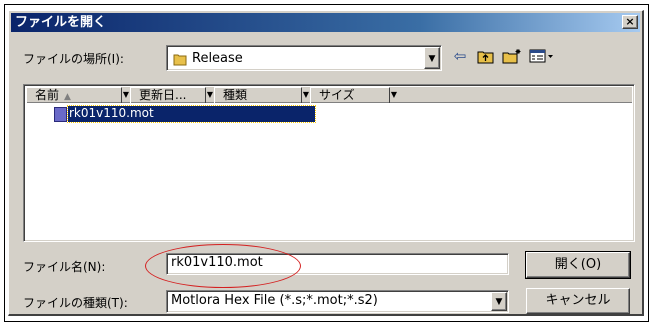 This screenshot has height=329, width=657. Describe the element at coordinates (191, 114) in the screenshot. I see `list-item: rk01v110.mot` at that location.